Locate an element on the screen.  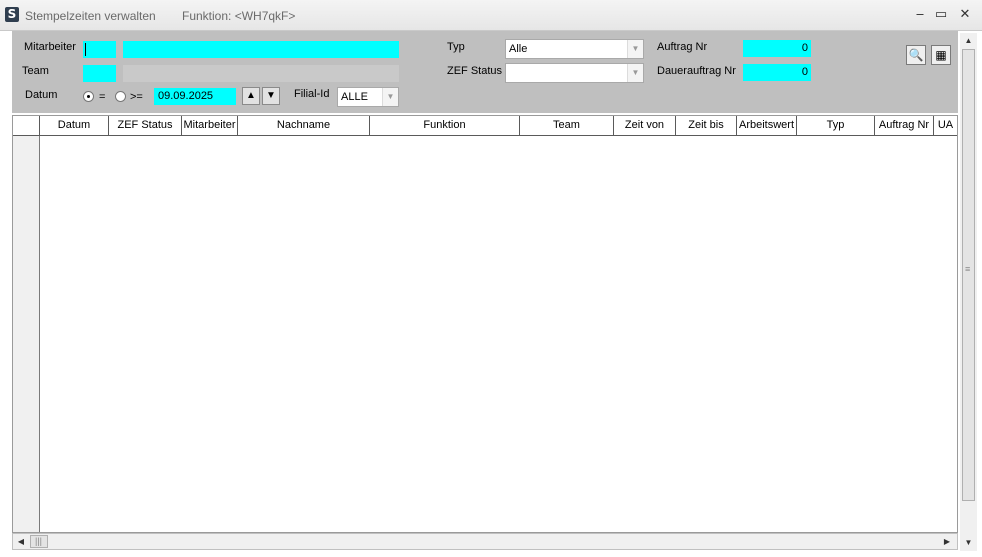
team-name-field is located at coordinates (261, 73).